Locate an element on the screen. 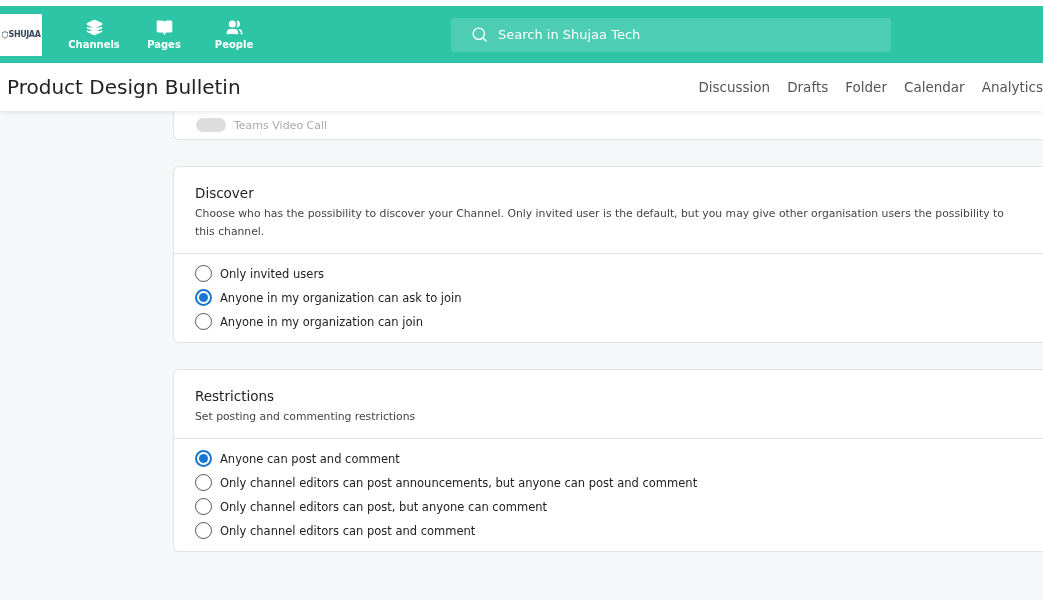  search-placeholder: Search in Shujaa Tech is located at coordinates (569, 34).